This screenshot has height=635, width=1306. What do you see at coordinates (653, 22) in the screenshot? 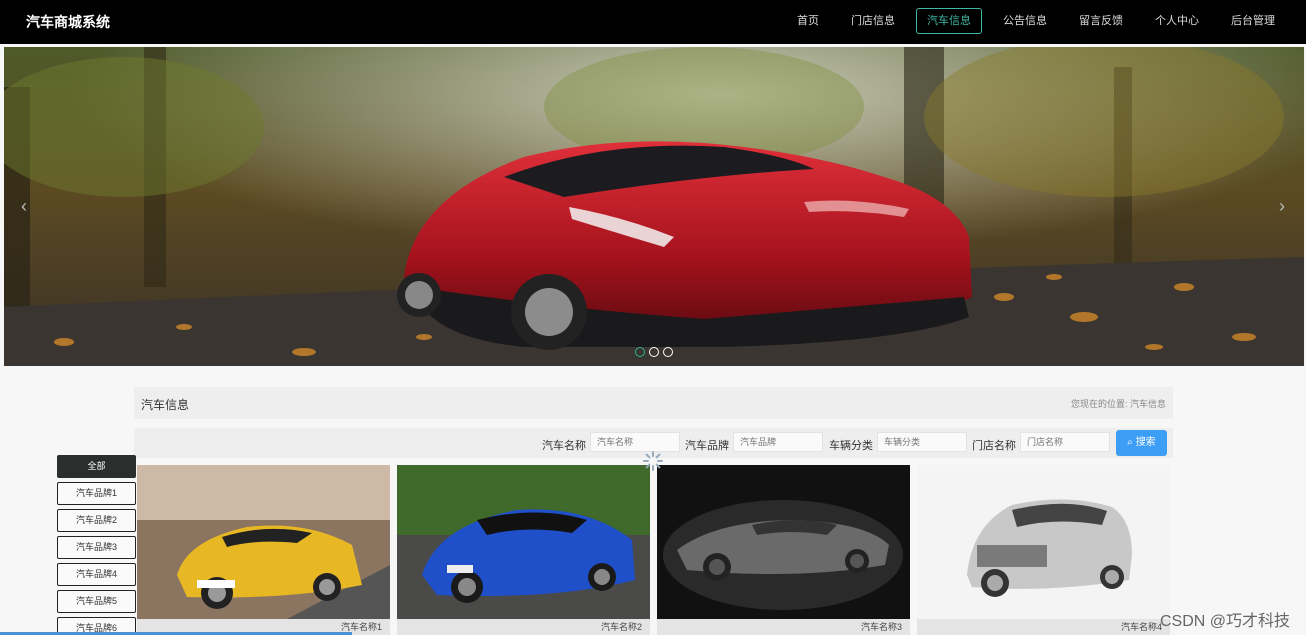
I see `top-navbar: 汽车商城系统 首页 门店信息 汽车信息 公告信息 留言反馈 个人中心 后台管理` at bounding box center [653, 22].